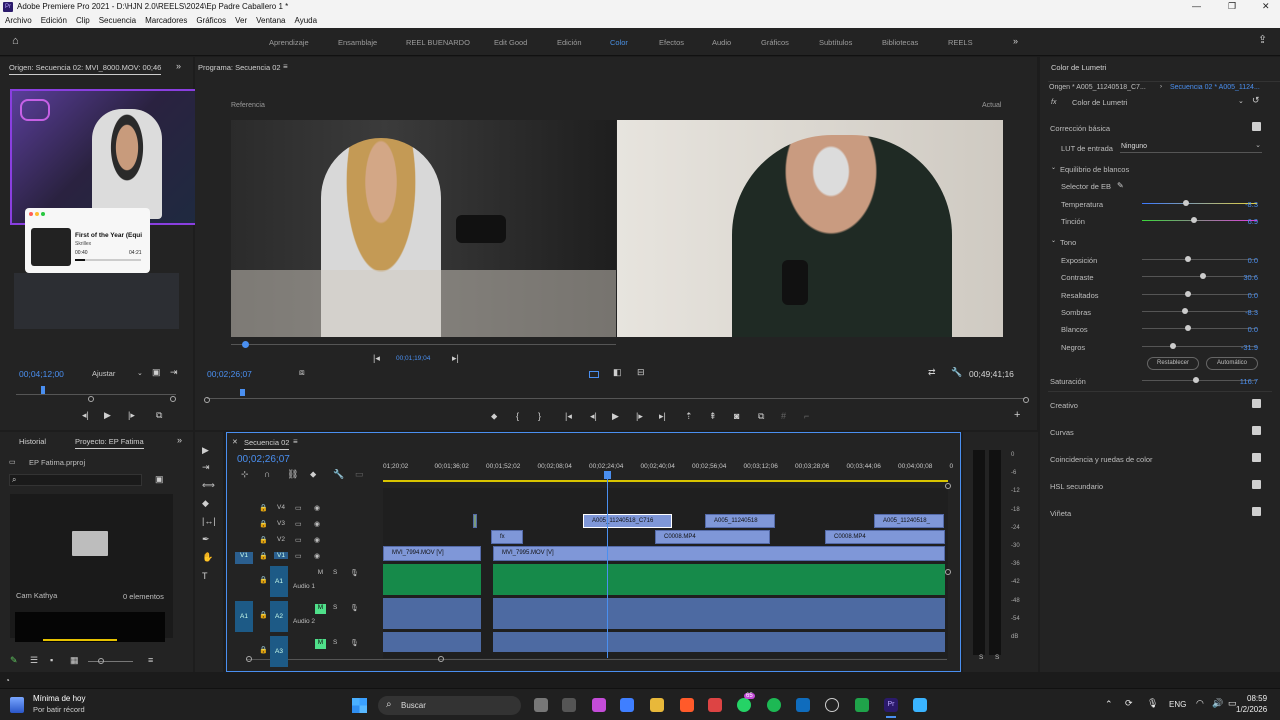 The image size is (1280, 720). What do you see at coordinates (110, 661) in the screenshot?
I see `zoom-slider` at bounding box center [110, 661].